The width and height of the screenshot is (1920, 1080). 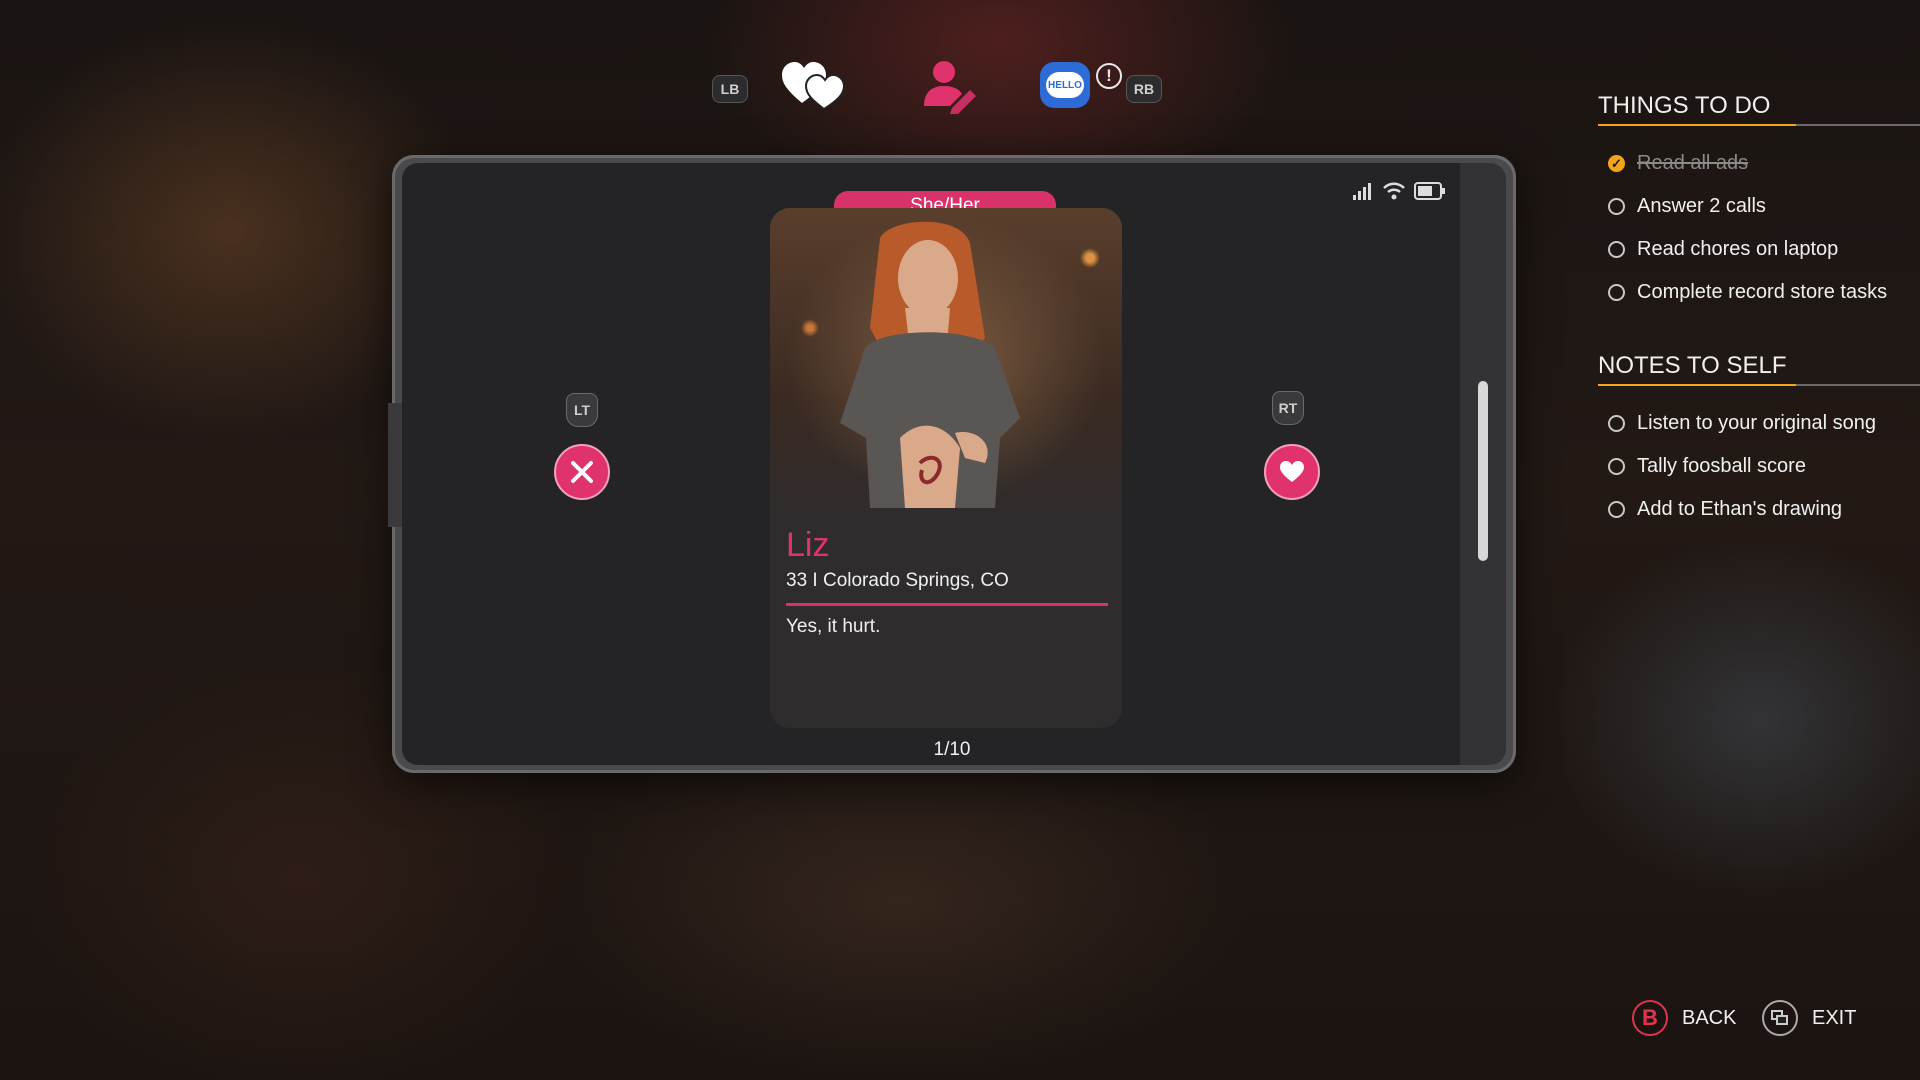 I want to click on top-tab-bar: LB HELLO ! RB, so click(x=940, y=90).